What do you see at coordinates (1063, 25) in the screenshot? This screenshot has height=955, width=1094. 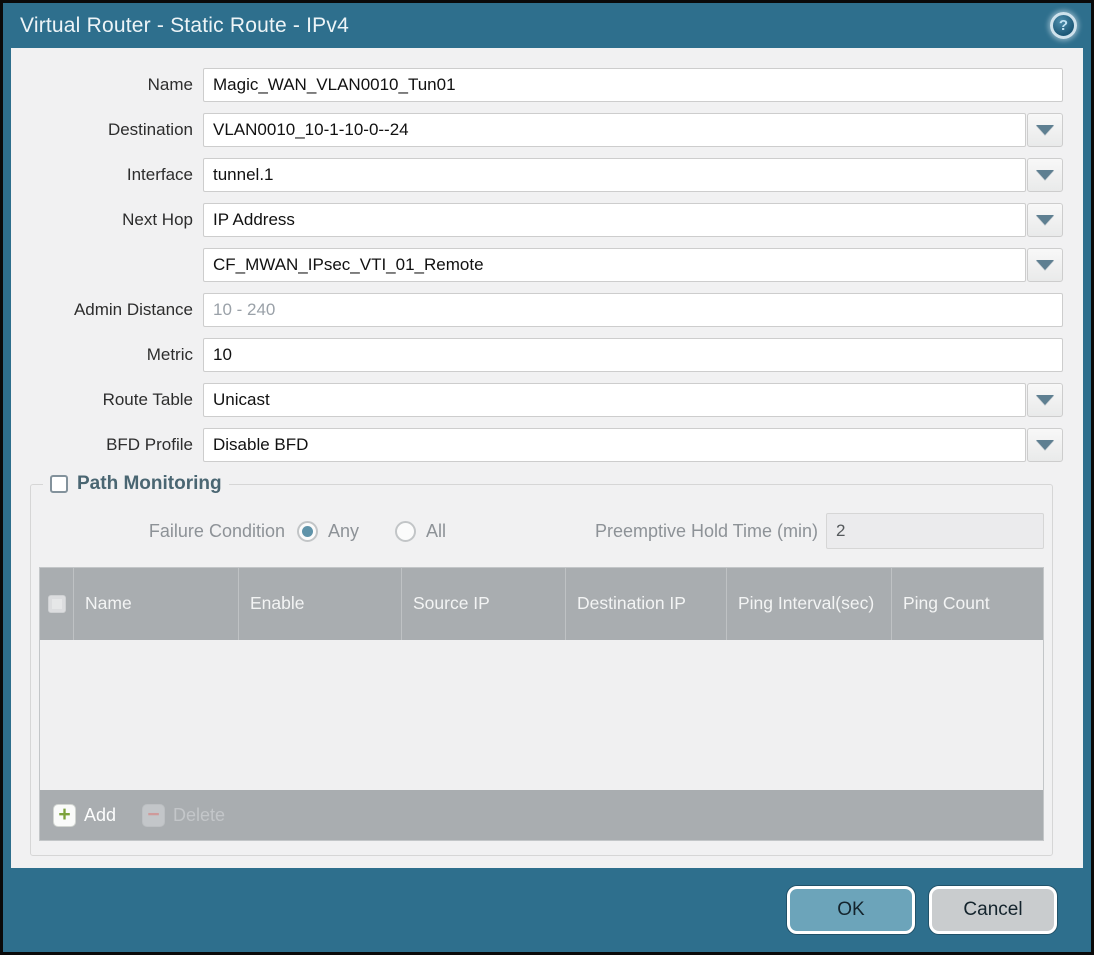 I see `help-icon: ?` at bounding box center [1063, 25].